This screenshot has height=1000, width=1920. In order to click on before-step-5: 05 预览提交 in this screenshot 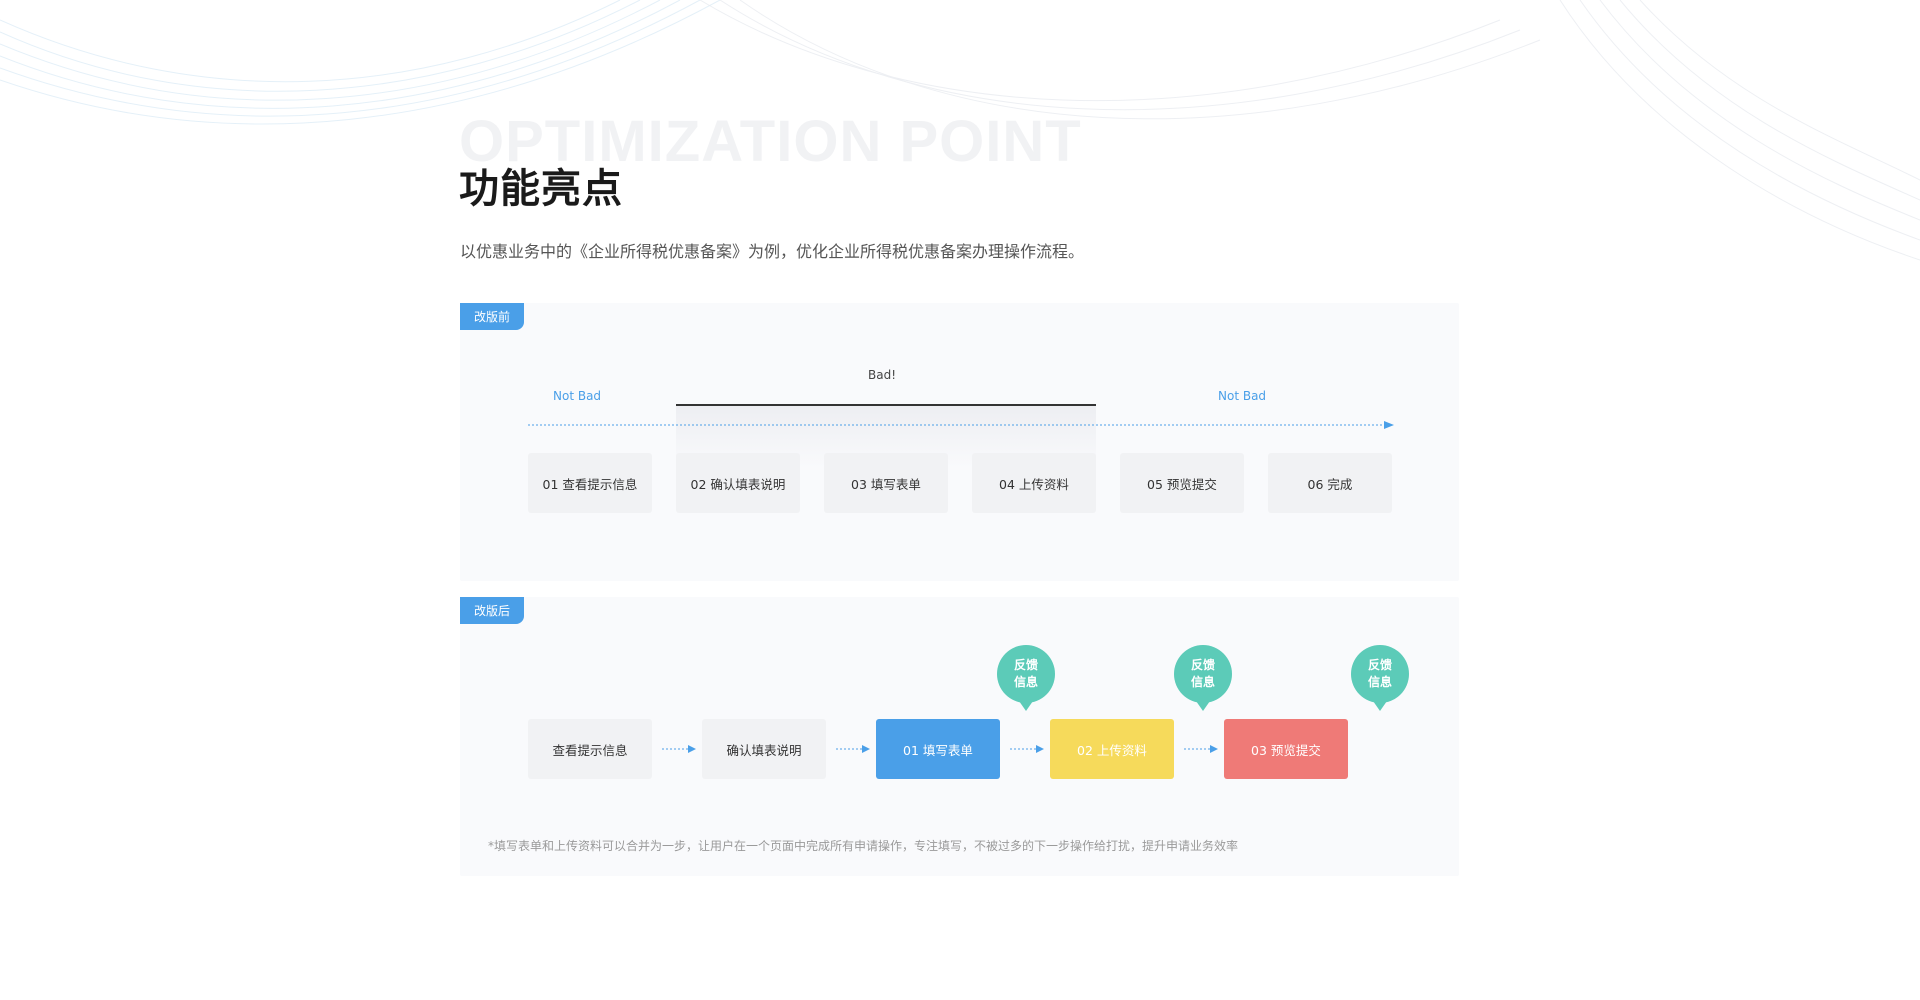, I will do `click(1182, 483)`.